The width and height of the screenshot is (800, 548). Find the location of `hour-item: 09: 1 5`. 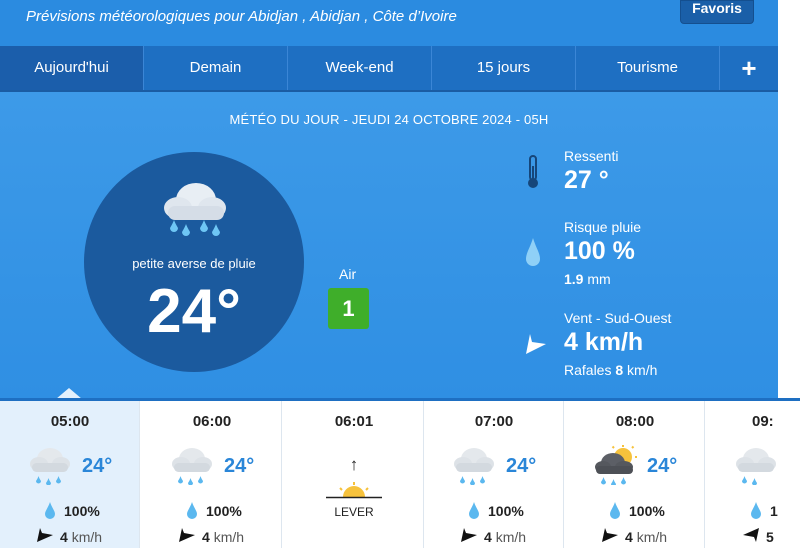

hour-item: 09: 1 5 is located at coordinates (753, 474).